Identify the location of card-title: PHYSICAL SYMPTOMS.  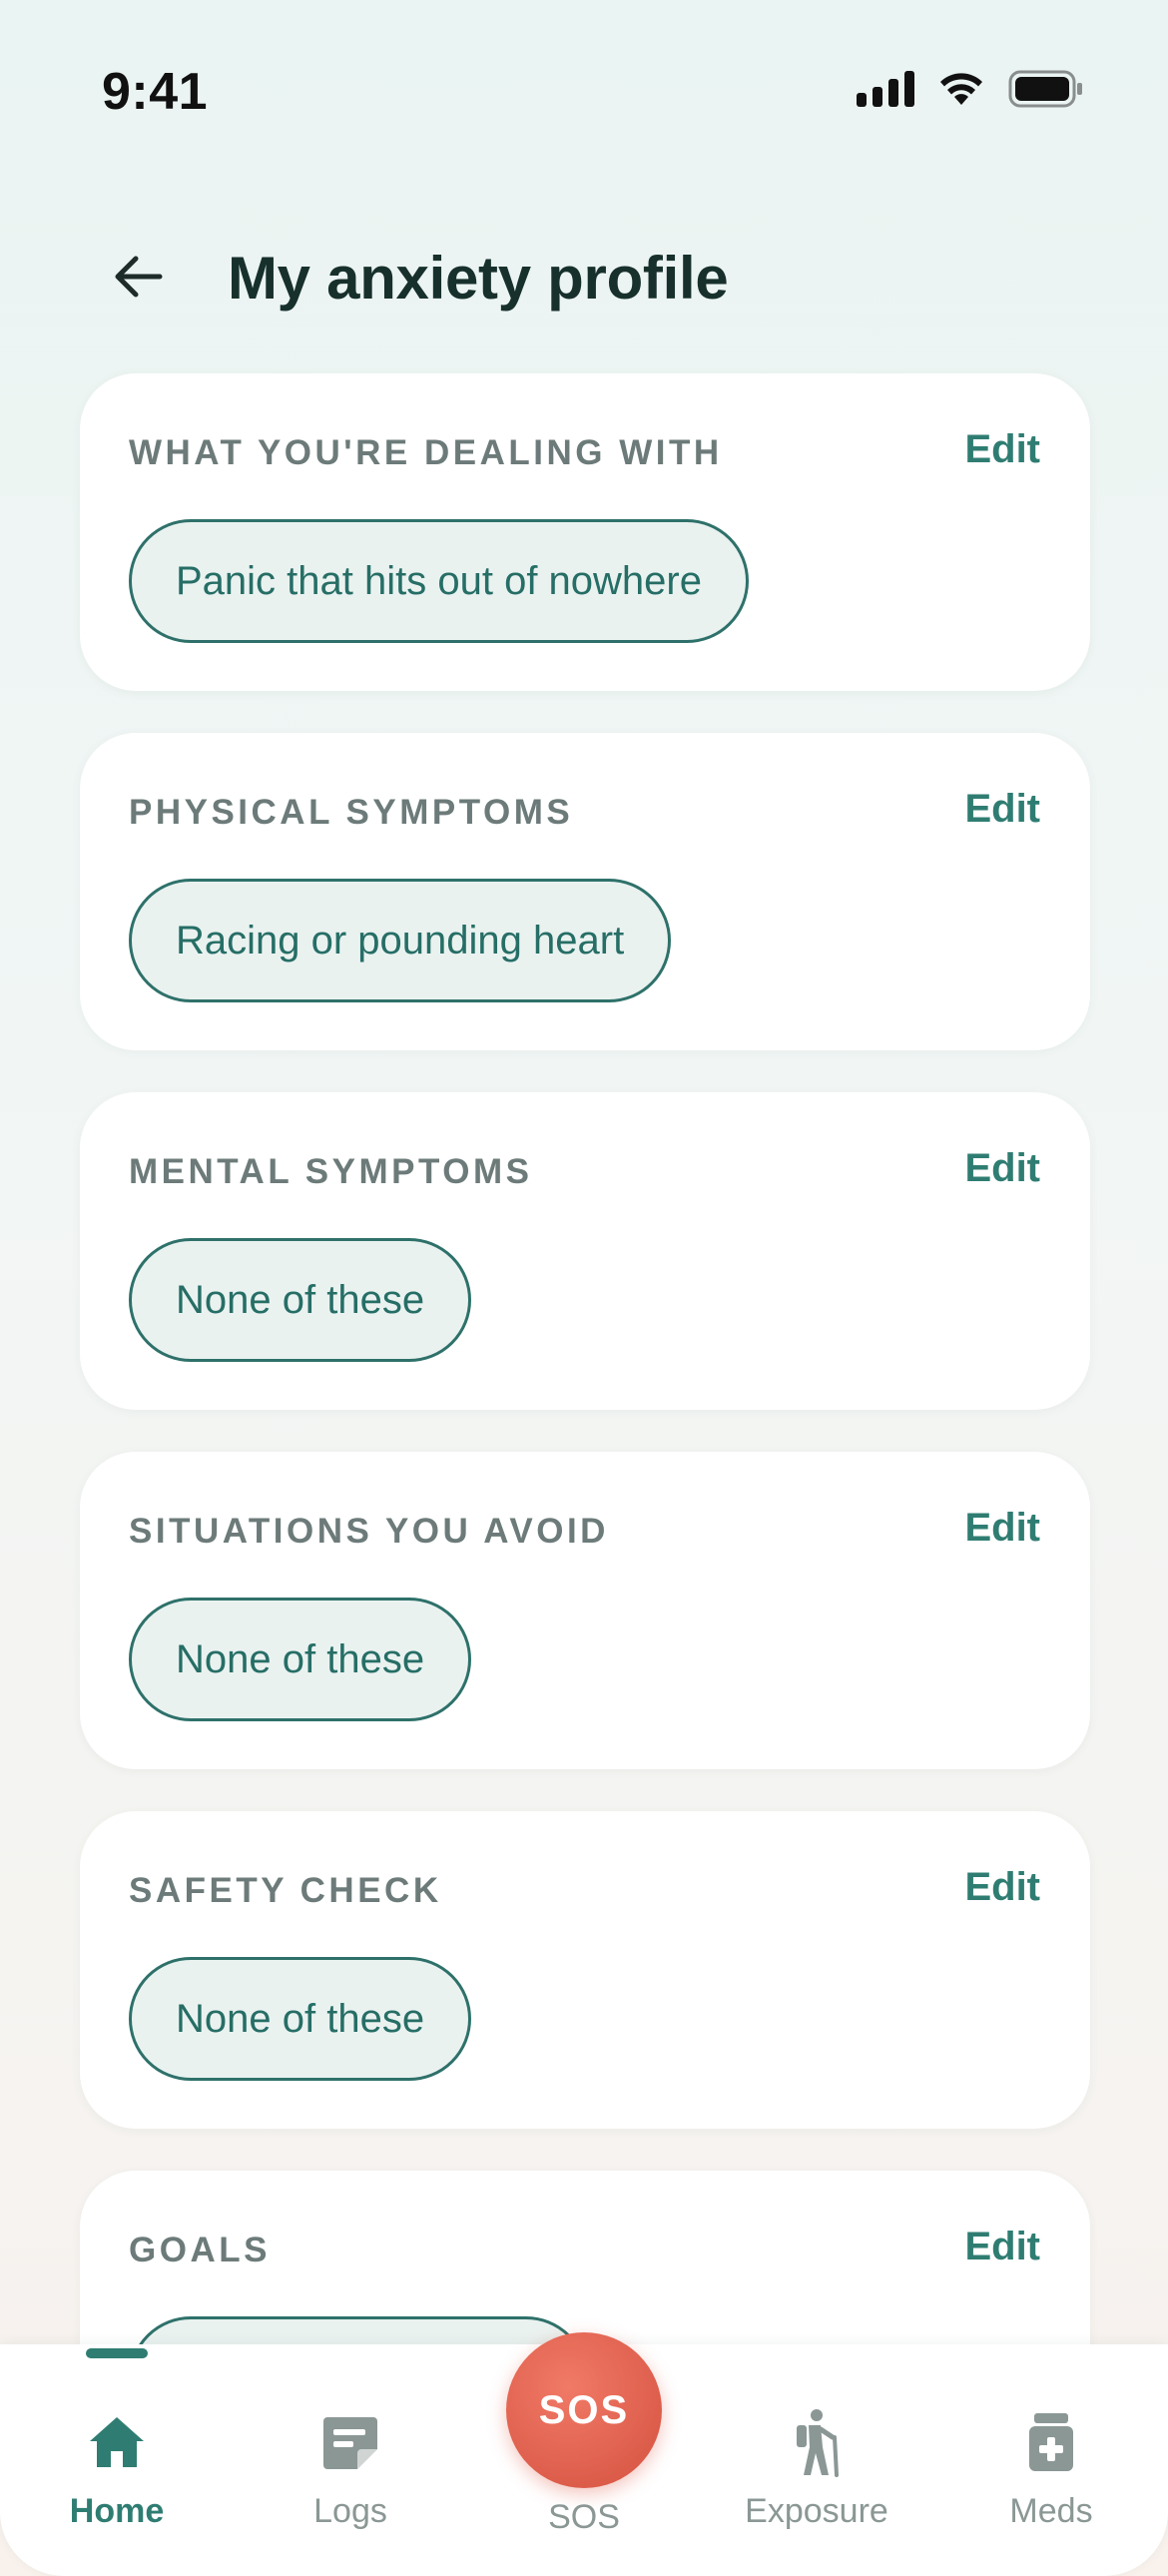
(351, 812).